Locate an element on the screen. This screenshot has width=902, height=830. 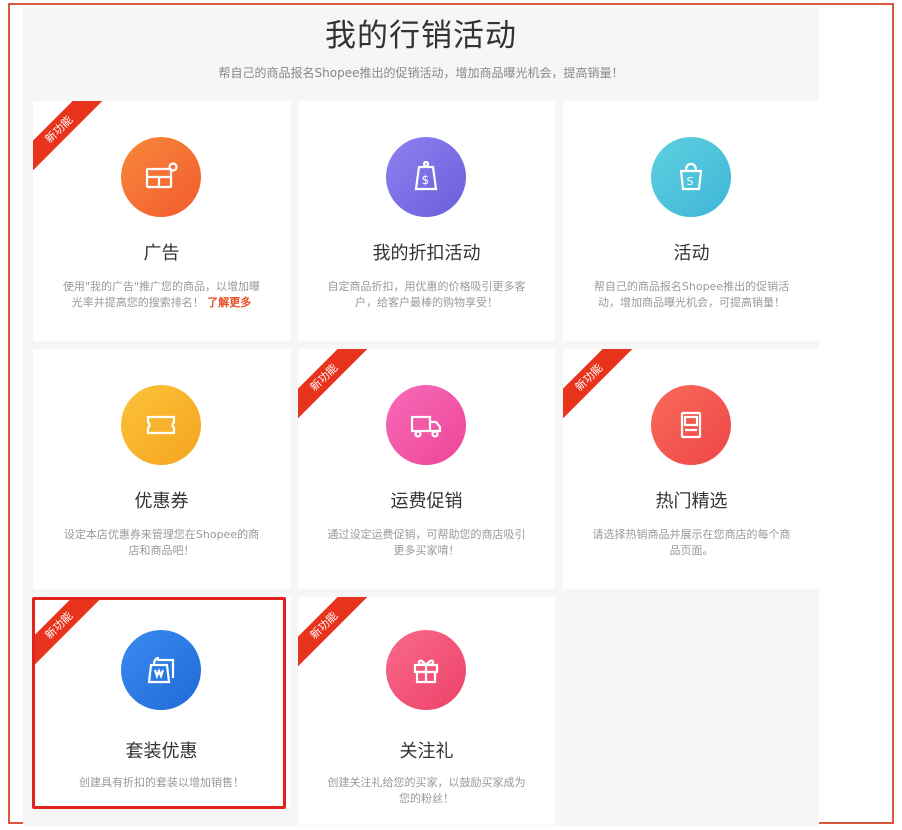
svg-text: S is located at coordinates (690, 181).